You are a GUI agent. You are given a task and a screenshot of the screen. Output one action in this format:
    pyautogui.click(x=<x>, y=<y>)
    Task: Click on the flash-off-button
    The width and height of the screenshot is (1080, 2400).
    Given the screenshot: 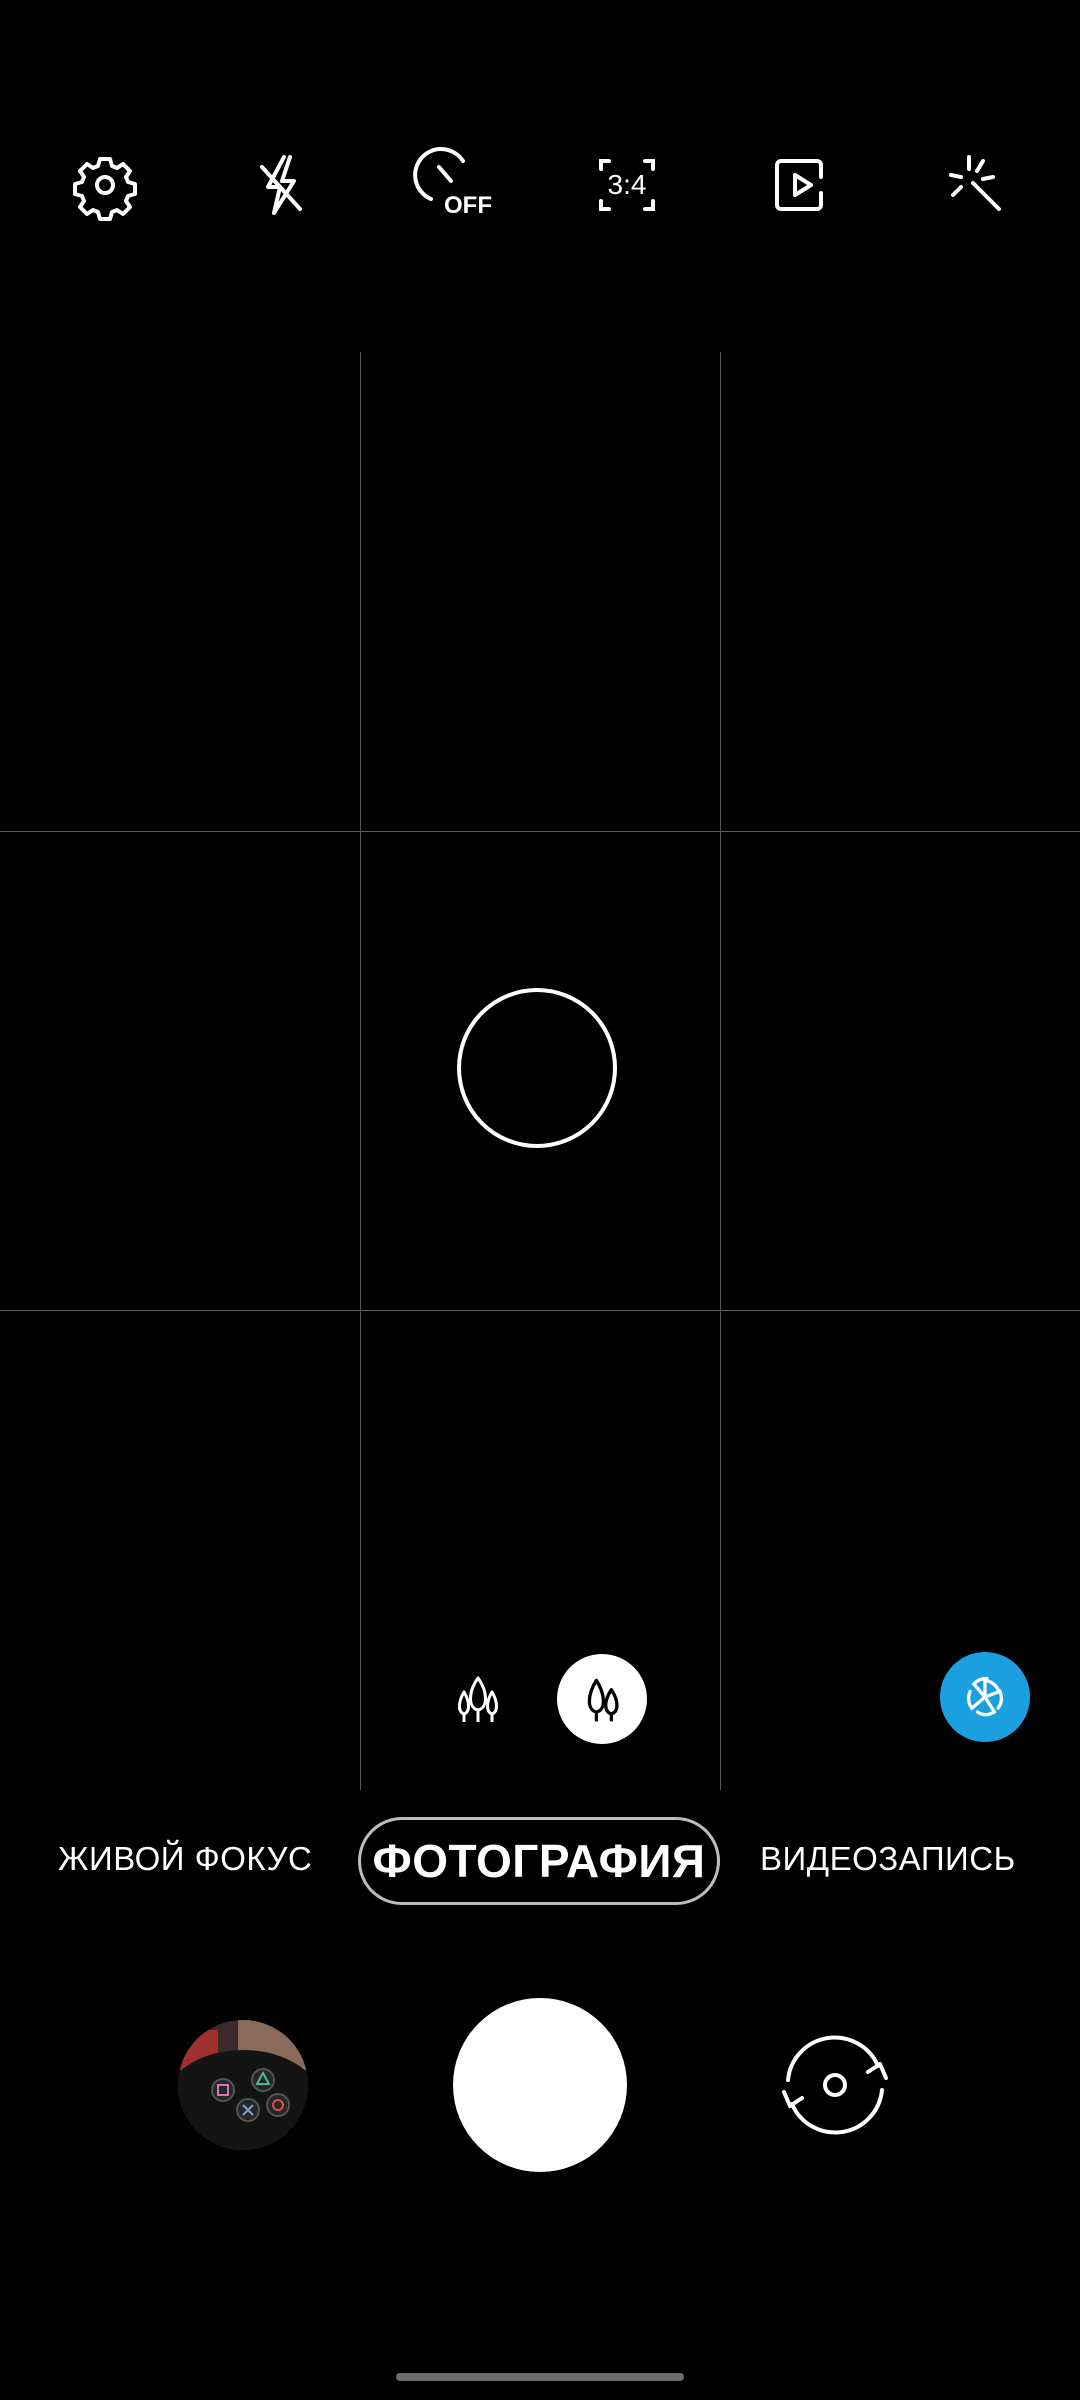 What is the action you would take?
    pyautogui.click(x=280, y=185)
    